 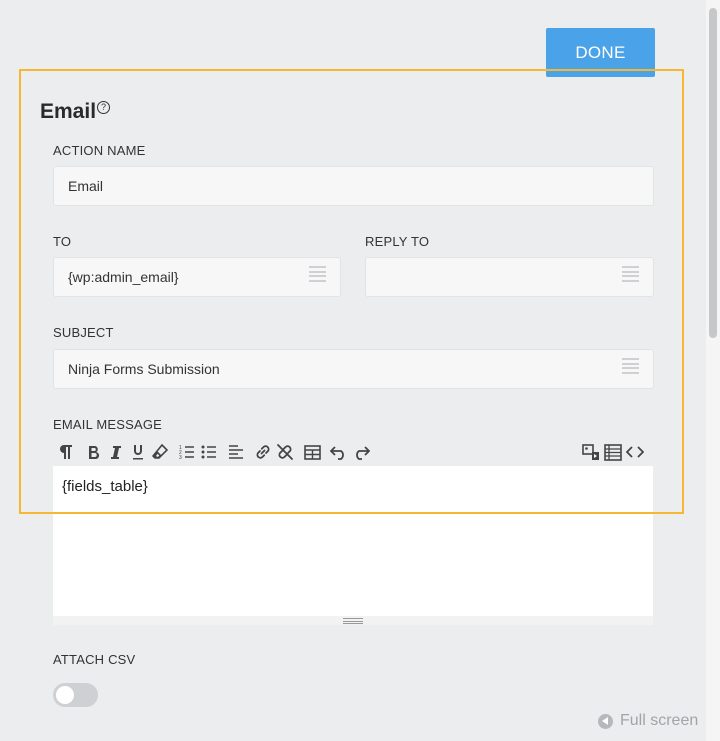 What do you see at coordinates (591, 452) in the screenshot?
I see `media-icon` at bounding box center [591, 452].